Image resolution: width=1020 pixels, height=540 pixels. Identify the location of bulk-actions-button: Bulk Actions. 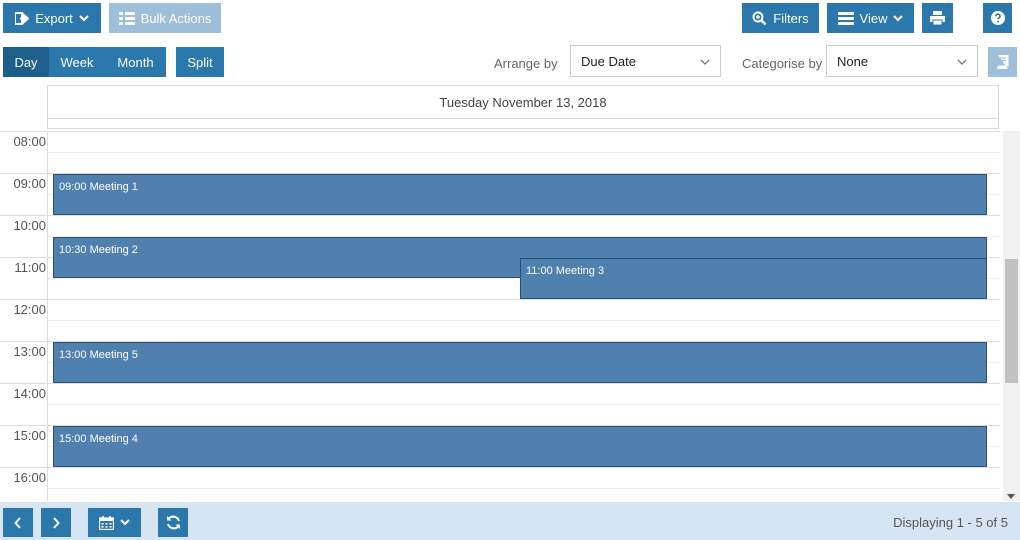
(165, 18).